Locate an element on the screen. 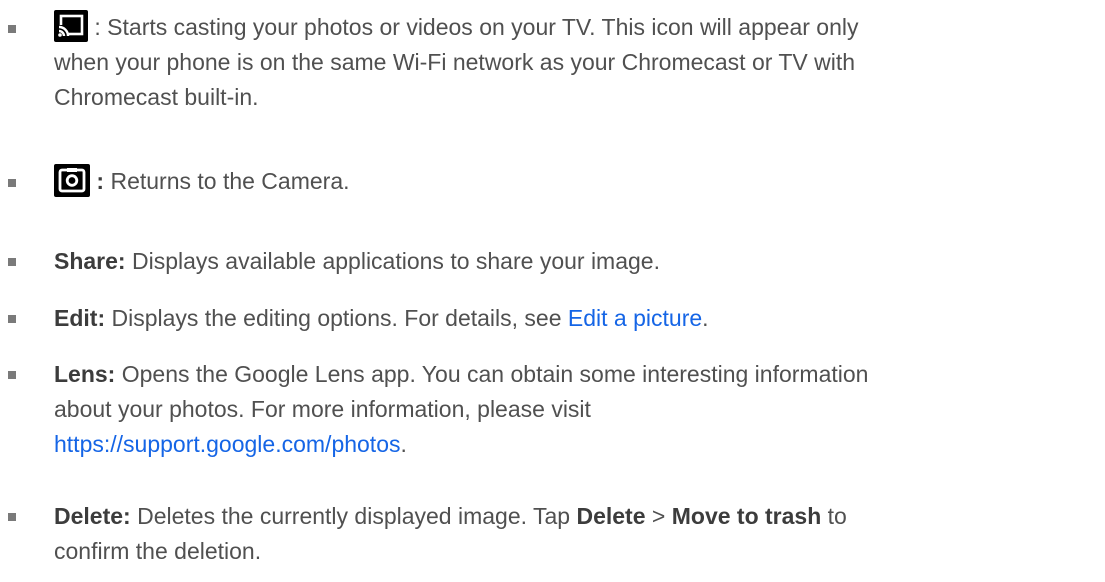 The width and height of the screenshot is (1105, 582). edit-picture-link: Edit a picture is located at coordinates (635, 318).